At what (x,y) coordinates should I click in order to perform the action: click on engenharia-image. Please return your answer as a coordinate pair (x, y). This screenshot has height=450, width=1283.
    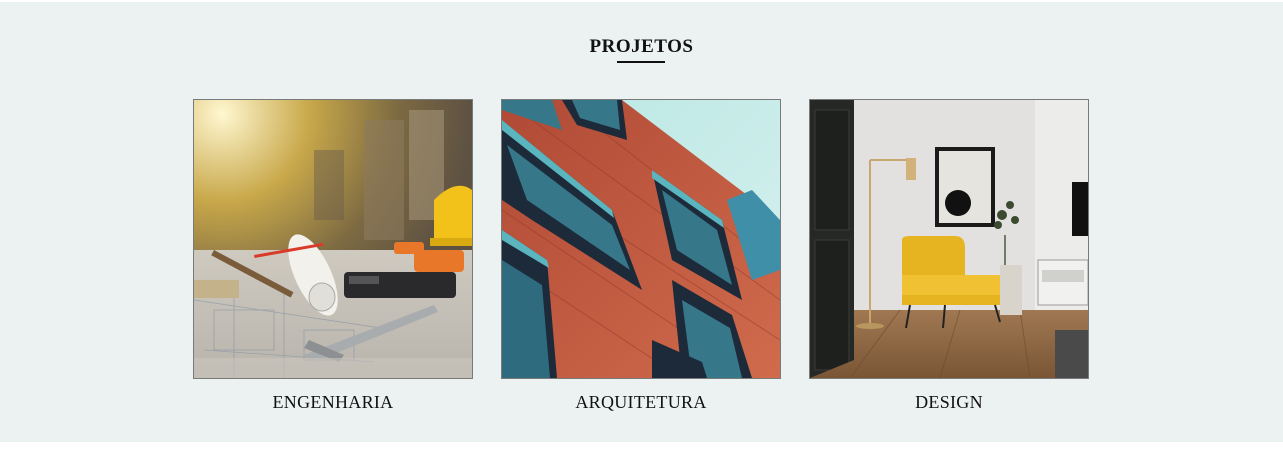
    Looking at the image, I should click on (333, 239).